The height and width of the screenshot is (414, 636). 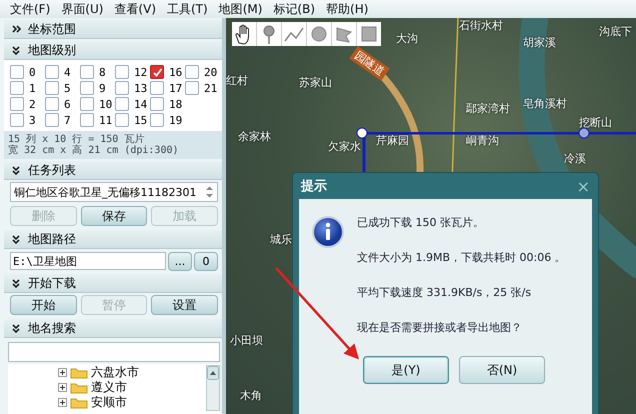 What do you see at coordinates (209, 192) in the screenshot?
I see `spinner-icon` at bounding box center [209, 192].